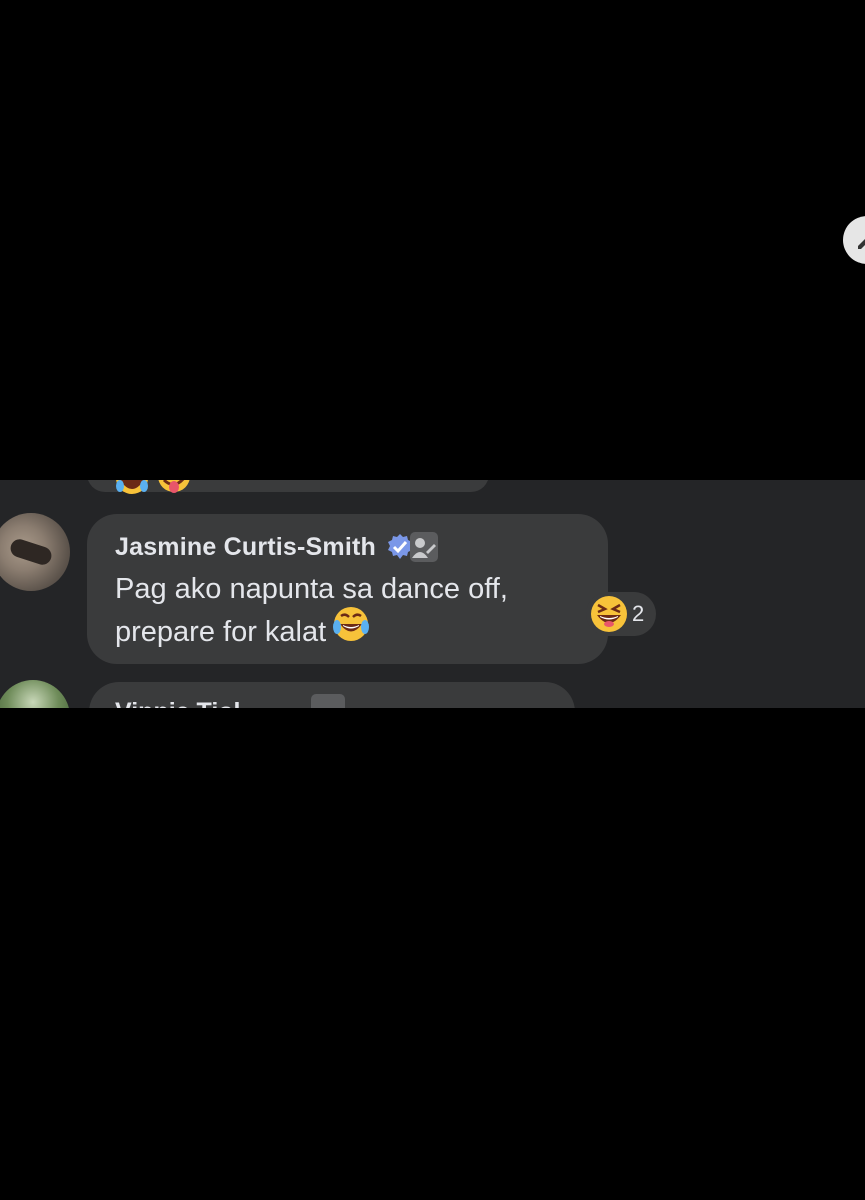 This screenshot has height=1200, width=865. I want to click on next-comment-author: Vinnie Tiol, so click(178, 703).